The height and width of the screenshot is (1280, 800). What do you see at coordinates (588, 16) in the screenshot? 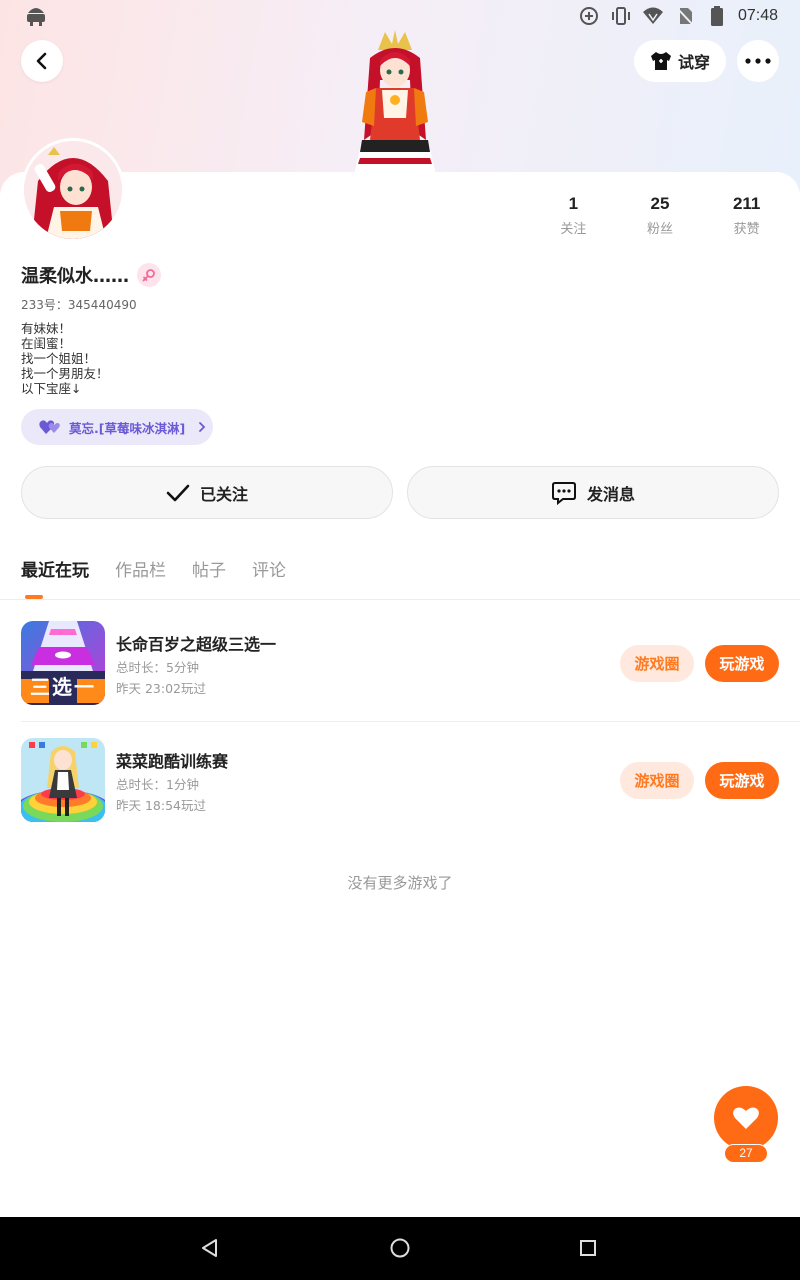
I see `data-saver-icon` at bounding box center [588, 16].